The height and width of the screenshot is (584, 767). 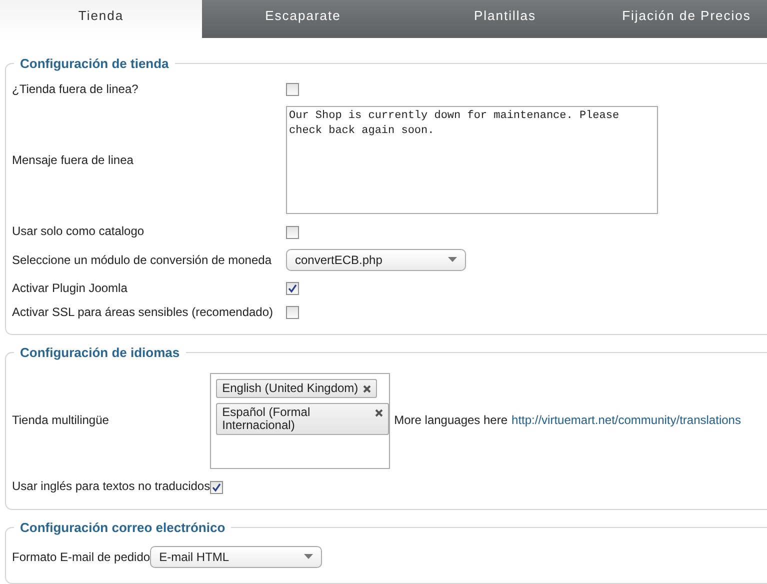 What do you see at coordinates (451, 420) in the screenshot?
I see `hint-text: More languages here` at bounding box center [451, 420].